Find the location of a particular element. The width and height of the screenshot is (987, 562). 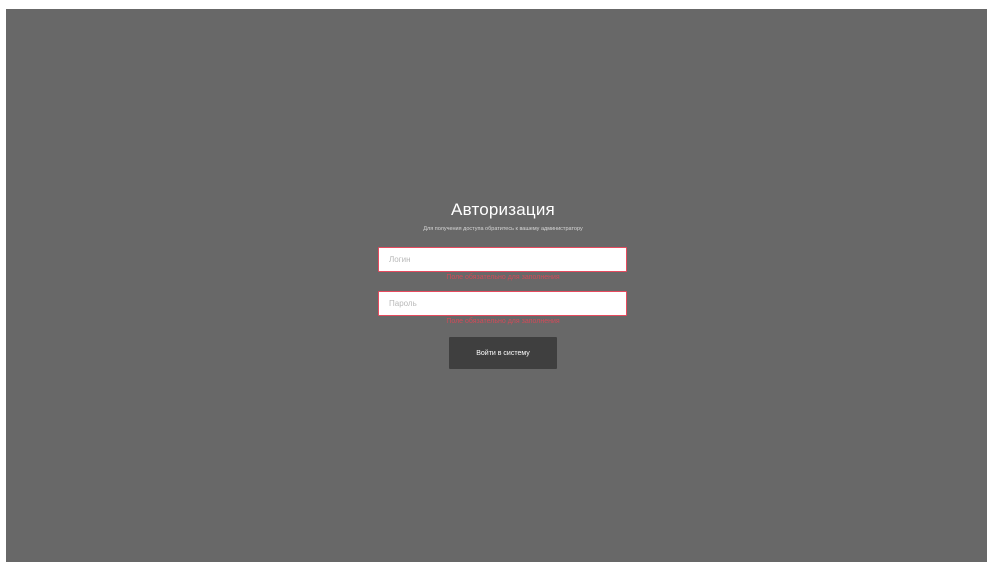

login-error-message: Поле обязательно для заполнения is located at coordinates (503, 277).